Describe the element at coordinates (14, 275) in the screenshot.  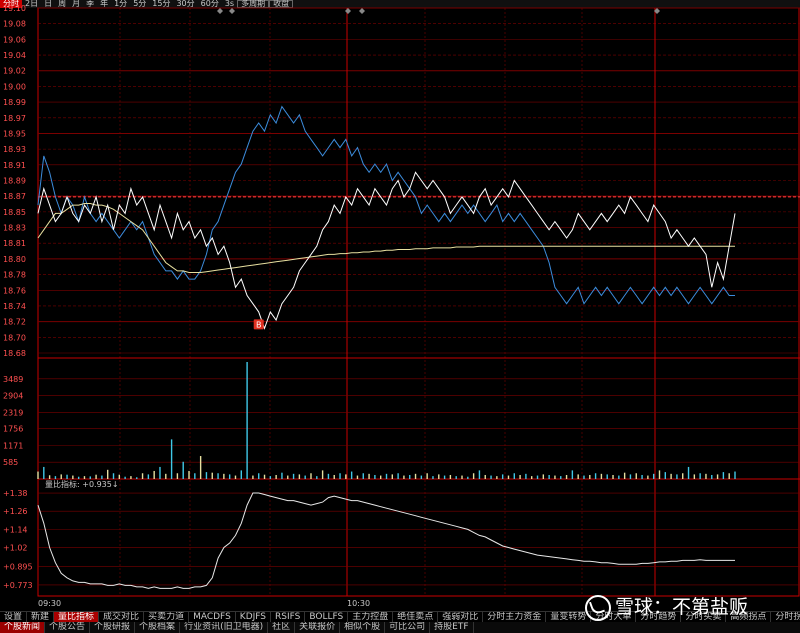
I see `price-tick-label: 18.78` at that location.